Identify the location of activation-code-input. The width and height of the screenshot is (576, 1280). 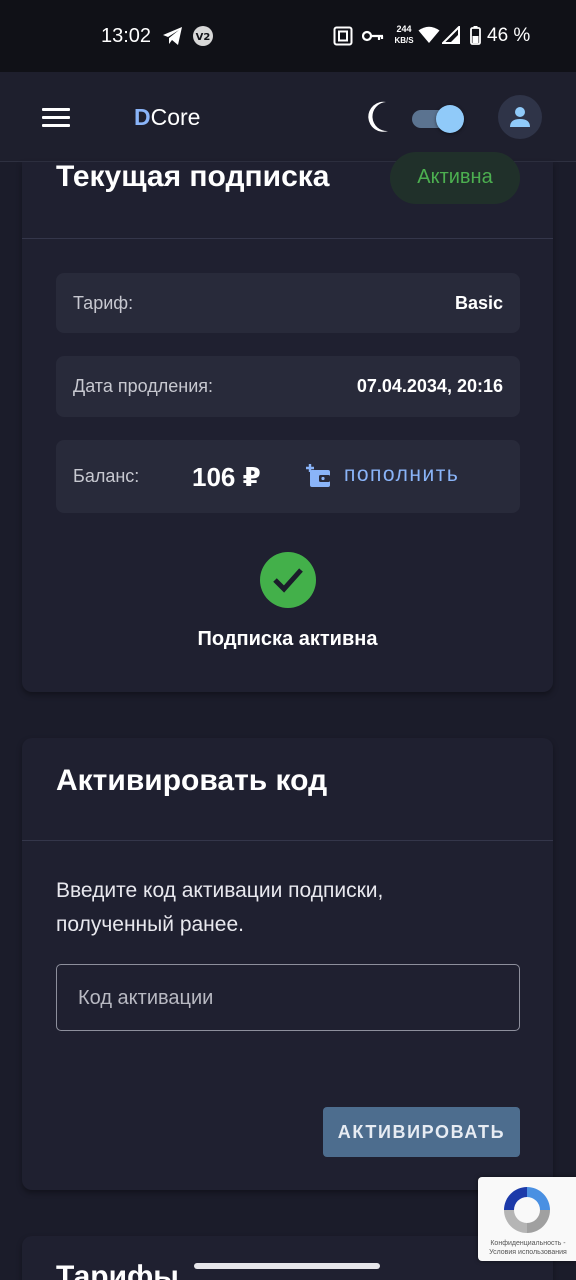
(288, 998).